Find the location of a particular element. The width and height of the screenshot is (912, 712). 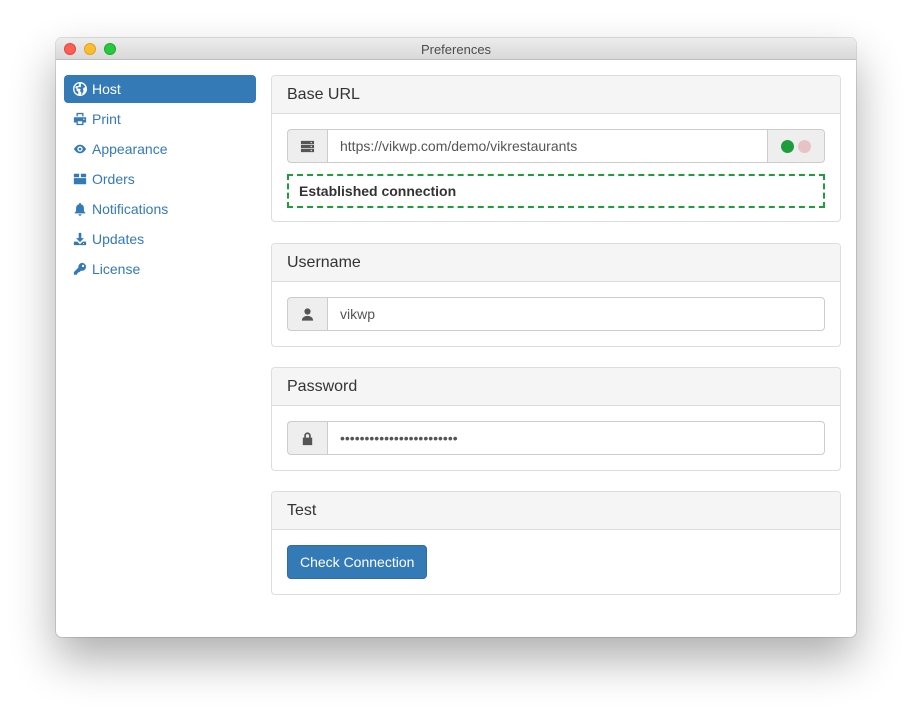

base-url-input-group is located at coordinates (556, 146).